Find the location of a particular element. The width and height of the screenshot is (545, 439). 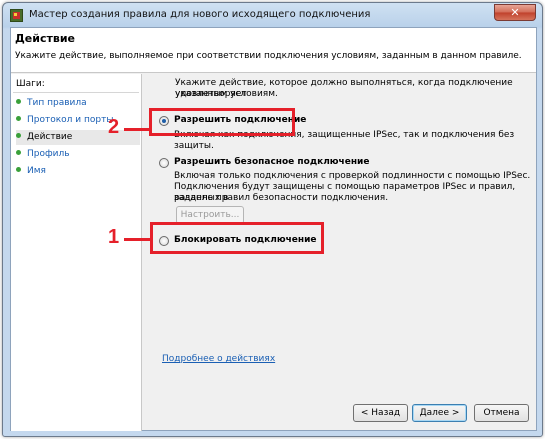

step-label: Протокол и порты is located at coordinates (70, 120).